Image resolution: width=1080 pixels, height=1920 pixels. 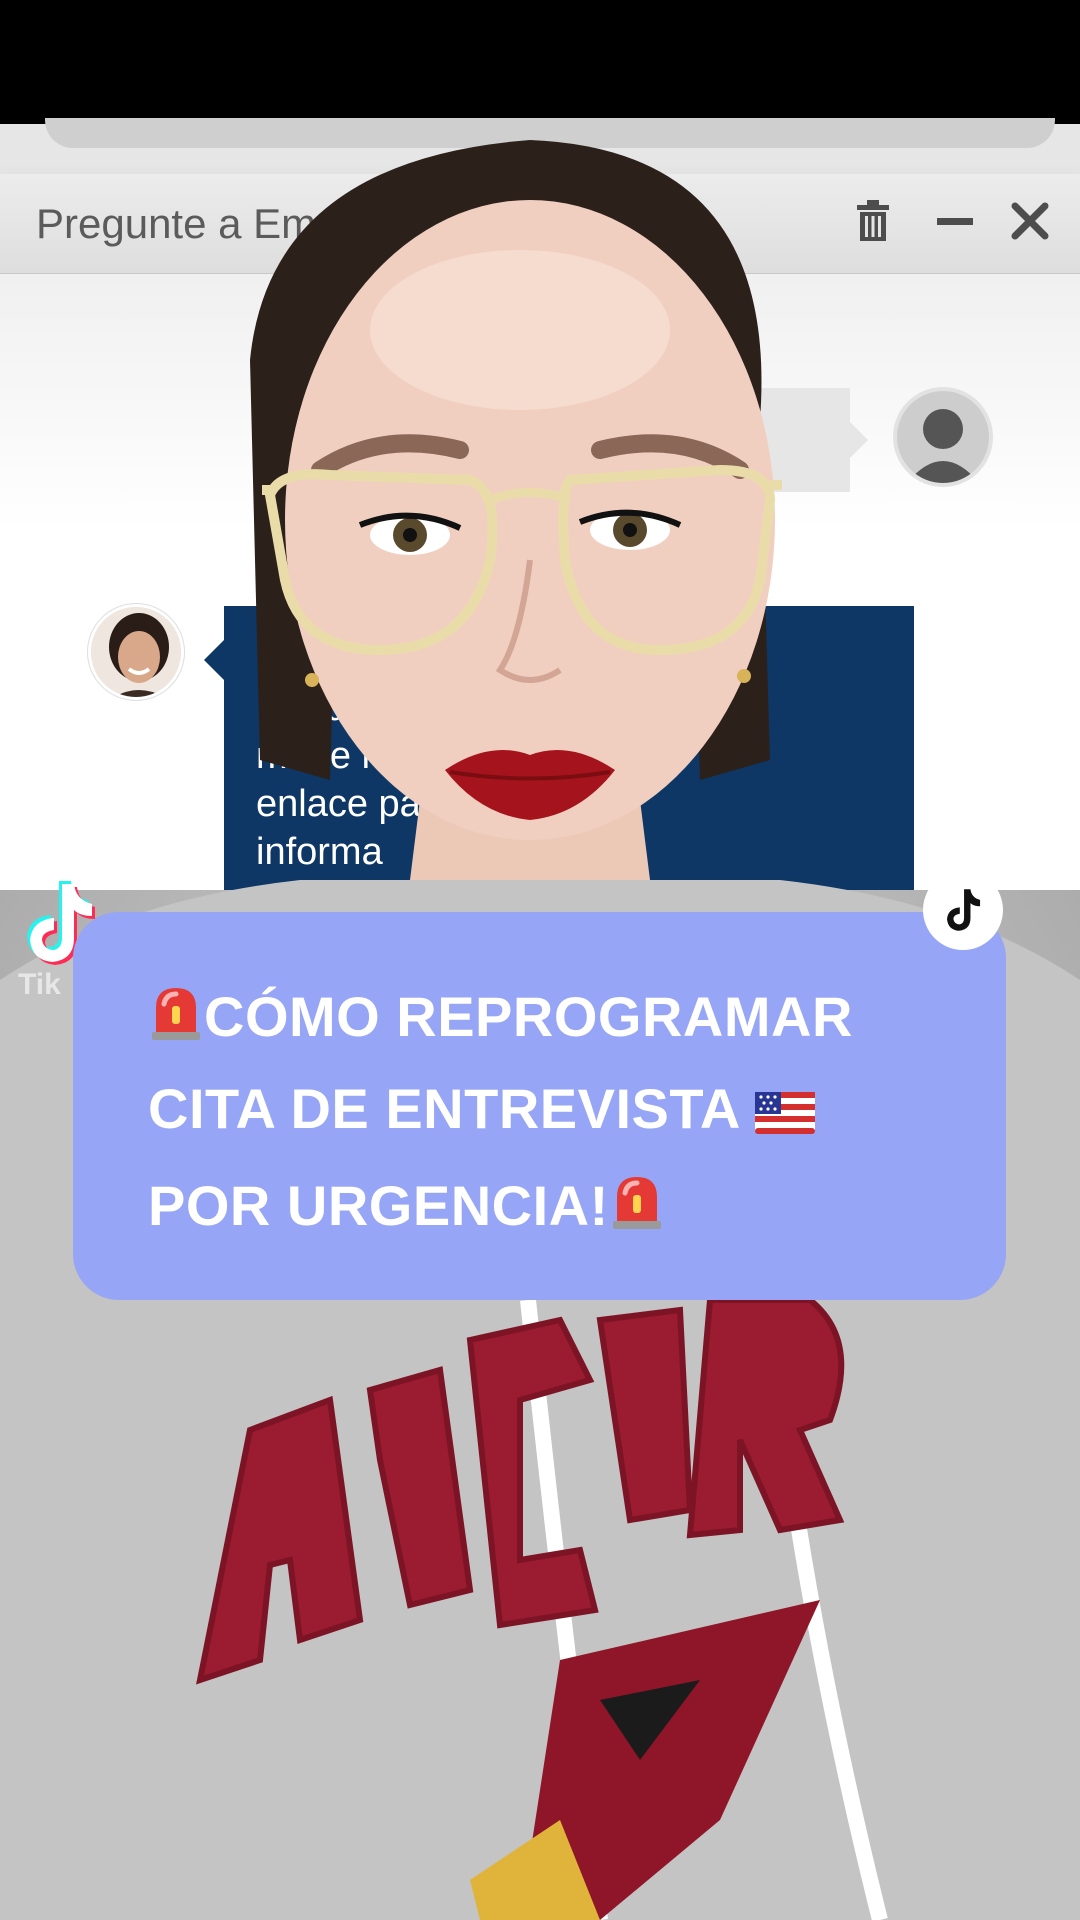 I want to click on caption-line-3: POR URGENCIA!, so click(x=578, y=1204).